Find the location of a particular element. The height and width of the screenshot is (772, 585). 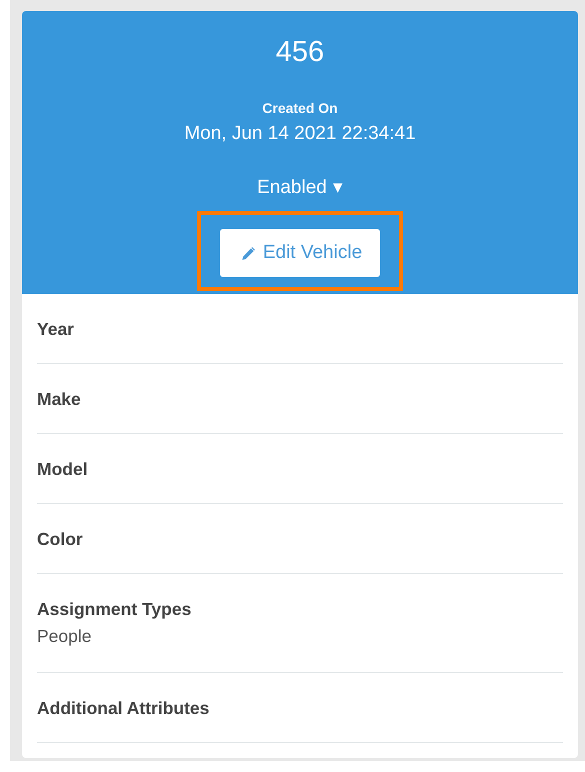

field-label: Year is located at coordinates (56, 329).